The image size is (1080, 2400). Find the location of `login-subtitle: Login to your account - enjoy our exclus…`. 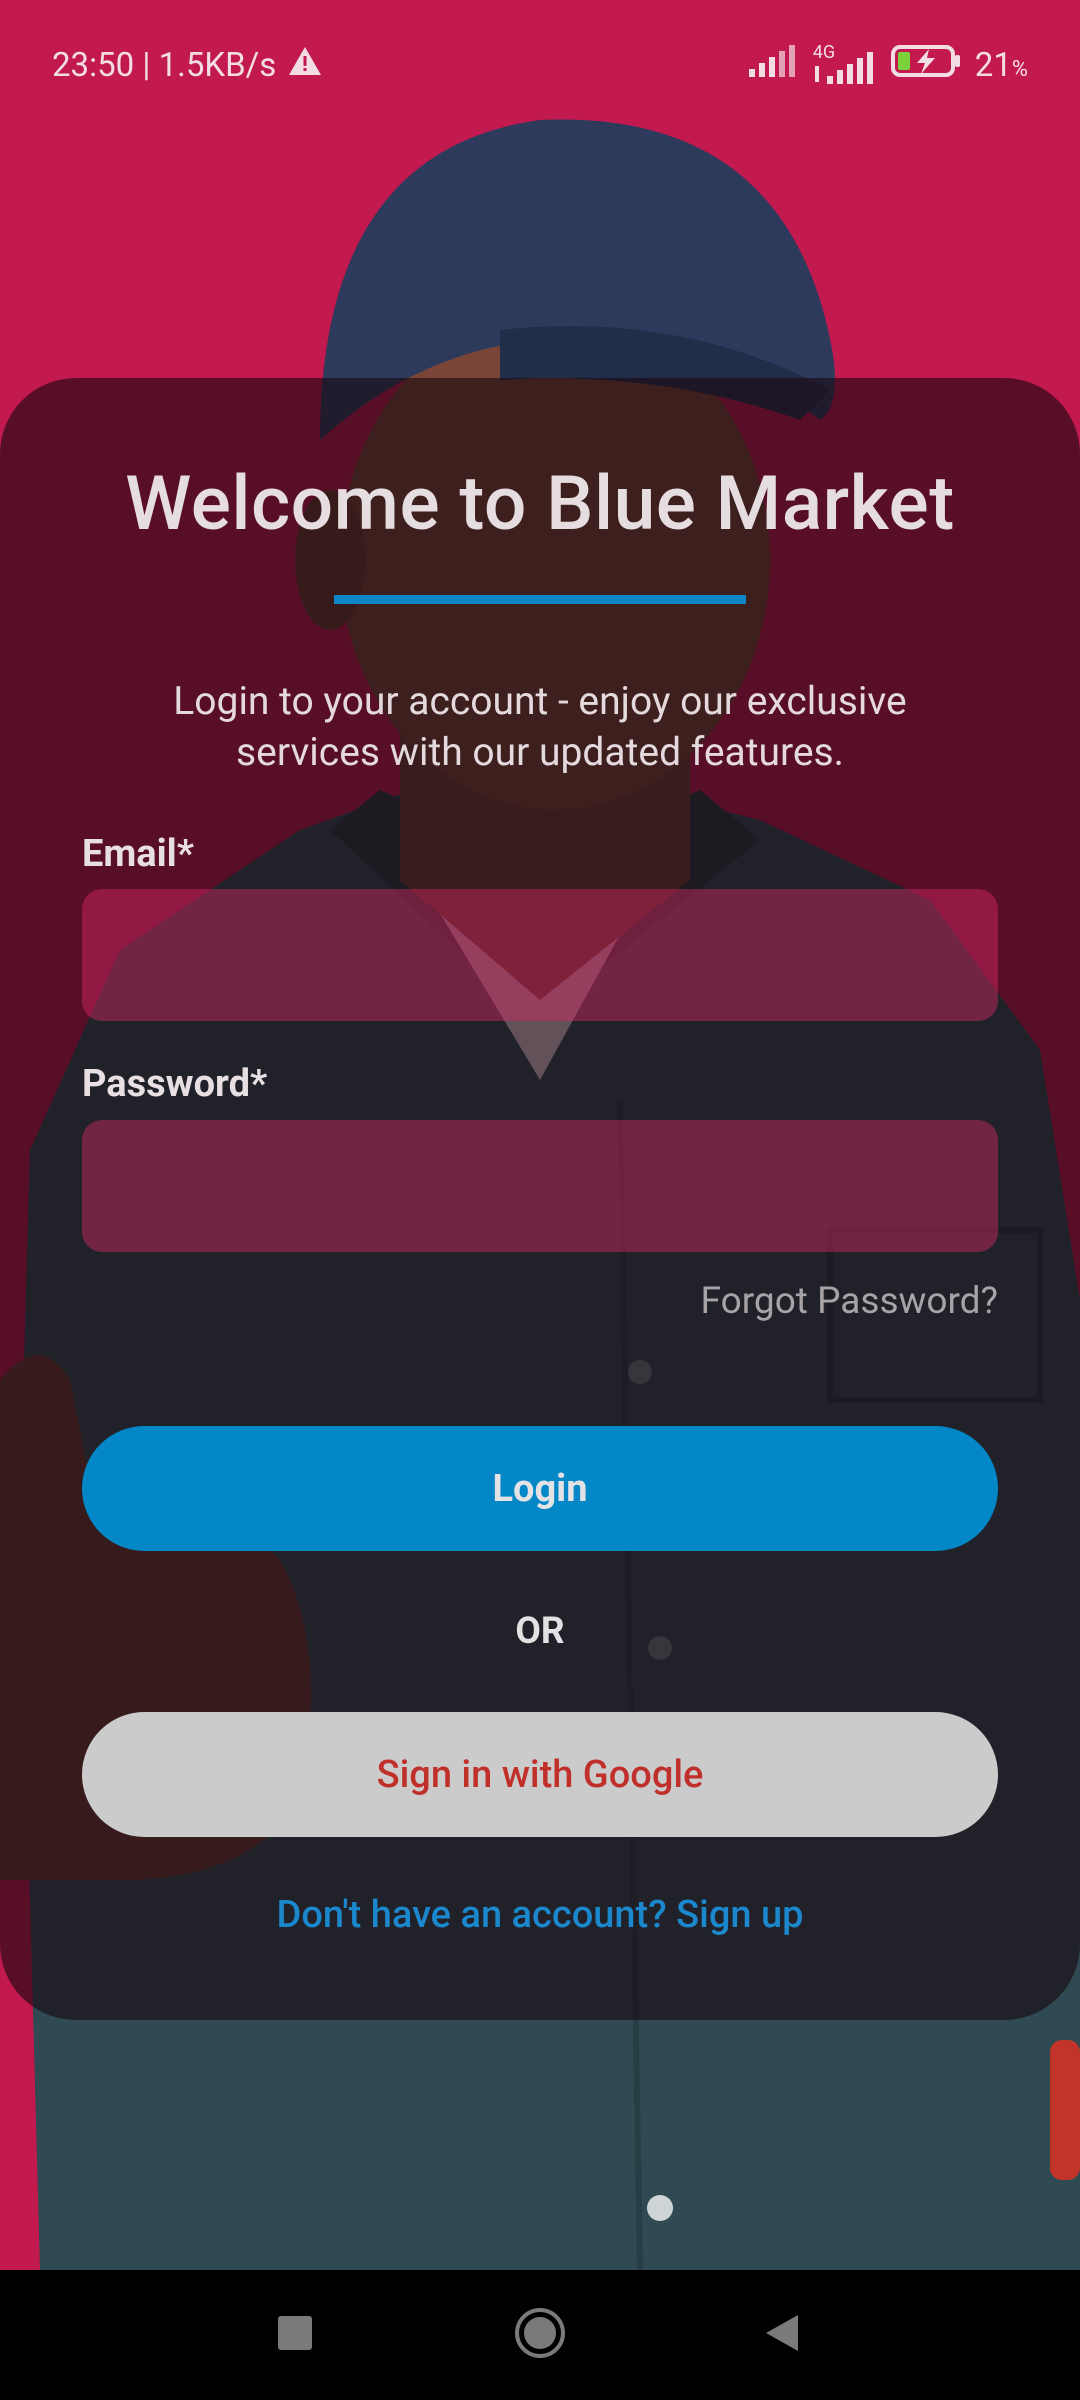

login-subtitle: Login to your account - enjoy our exclus… is located at coordinates (540, 726).